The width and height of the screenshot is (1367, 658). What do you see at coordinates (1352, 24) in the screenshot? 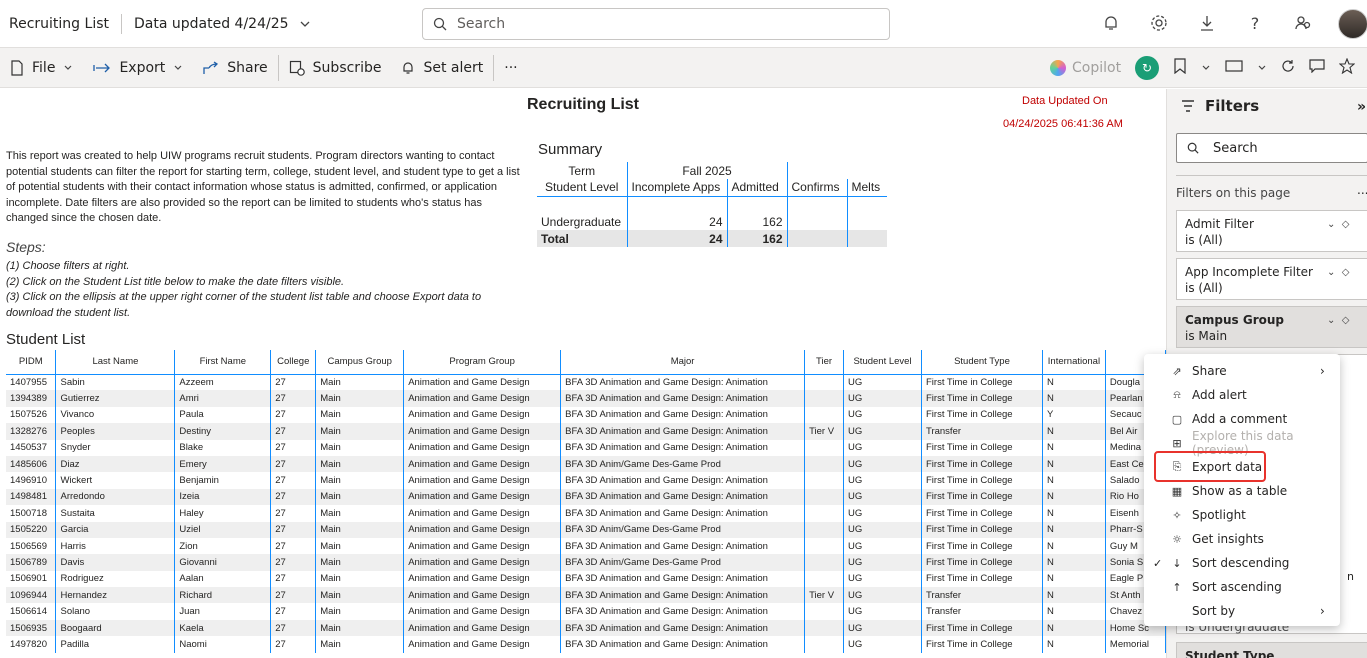
I see `avatar` at bounding box center [1352, 24].